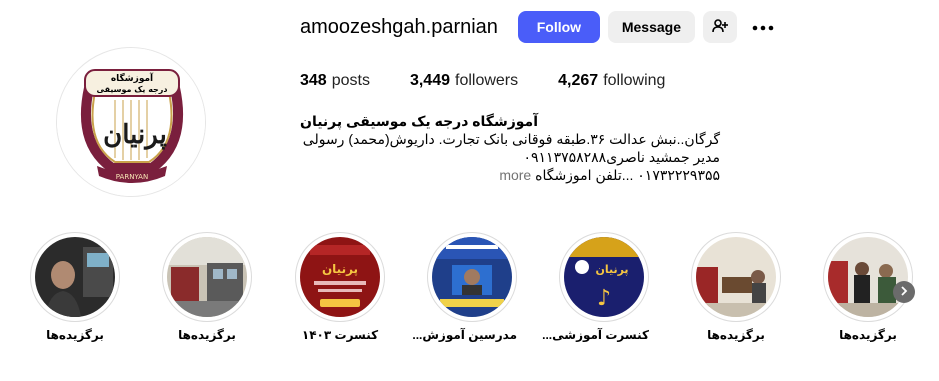 The width and height of the screenshot is (939, 381). Describe the element at coordinates (515, 175) in the screenshot. I see `bio-more-link: more` at that location.